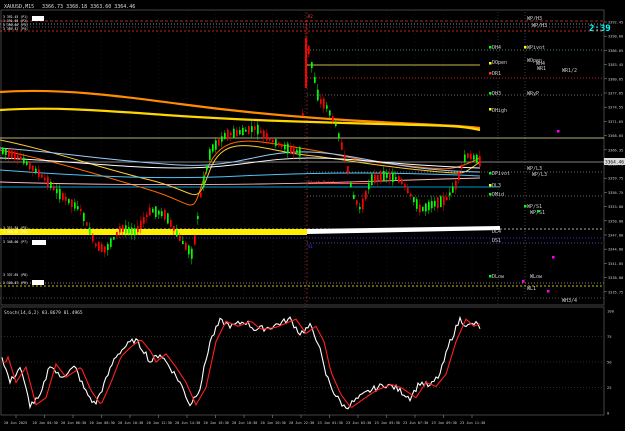  Describe the element at coordinates (301, 423) in the screenshot. I see `time-tick-label: 20 Jun 22:30` at that location.